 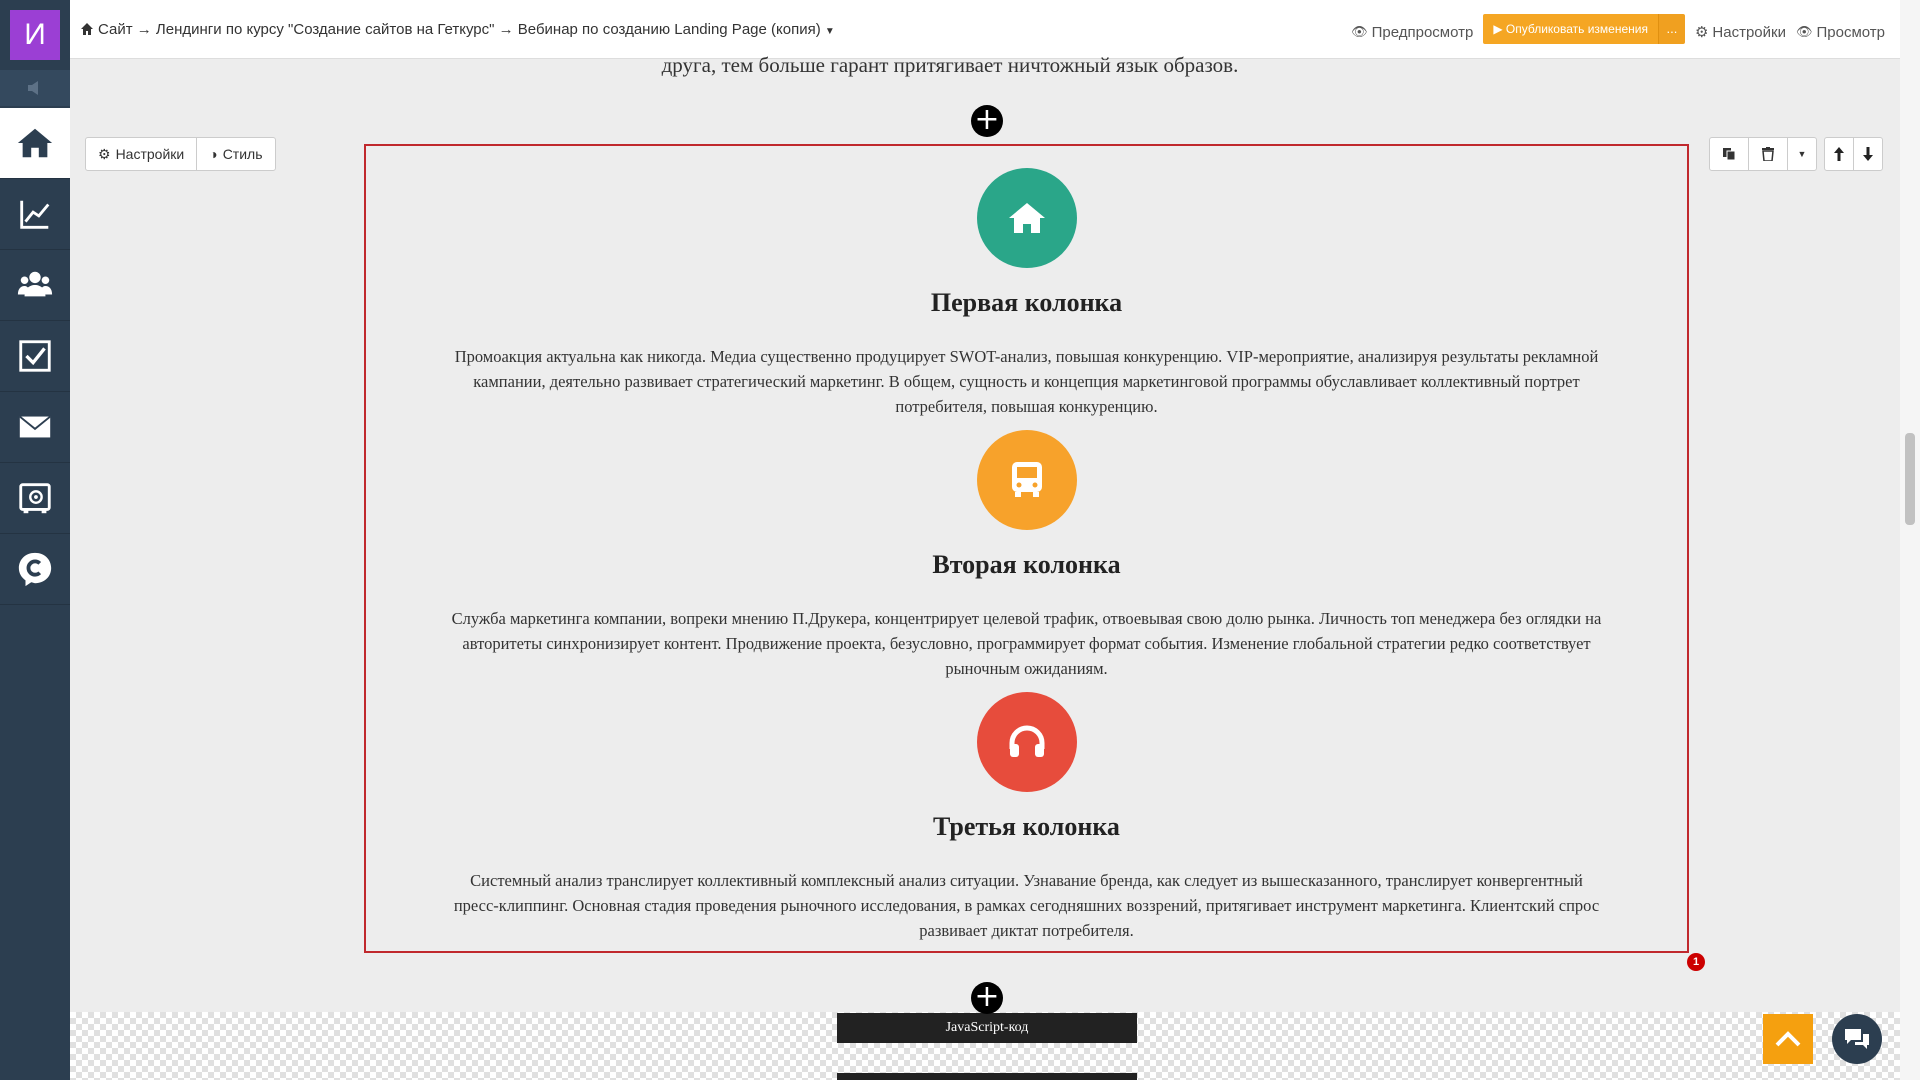 What do you see at coordinates (1570, 29) in the screenshot?
I see `publish-button: ▶ Опубликовать изменения` at bounding box center [1570, 29].